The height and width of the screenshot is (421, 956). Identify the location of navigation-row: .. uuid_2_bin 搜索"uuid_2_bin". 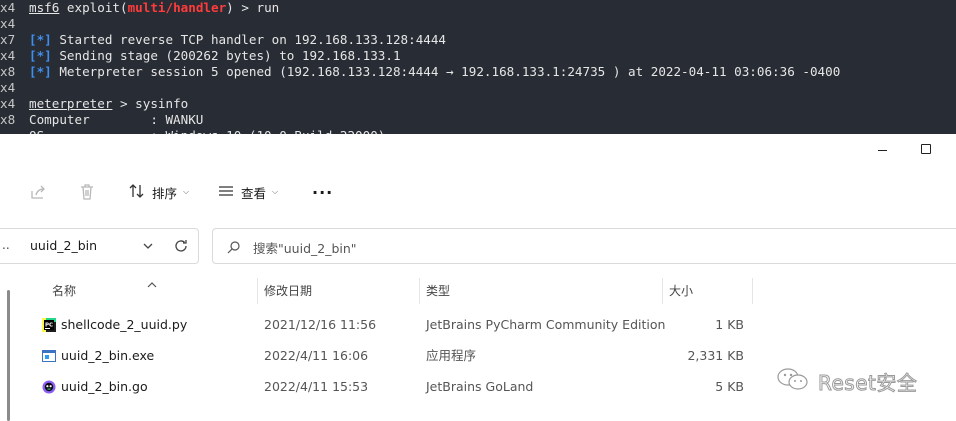
(478, 247).